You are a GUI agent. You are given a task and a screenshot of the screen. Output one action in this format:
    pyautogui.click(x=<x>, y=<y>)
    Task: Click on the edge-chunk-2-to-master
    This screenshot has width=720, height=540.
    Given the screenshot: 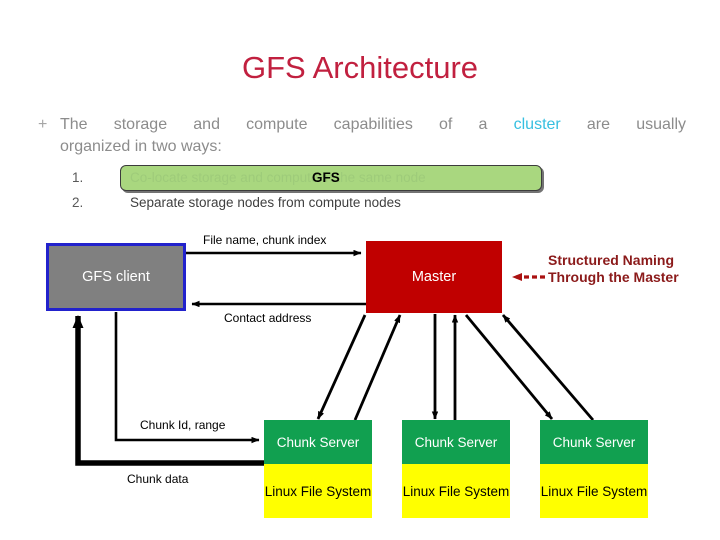 What is the action you would take?
    pyautogui.click(x=548, y=367)
    